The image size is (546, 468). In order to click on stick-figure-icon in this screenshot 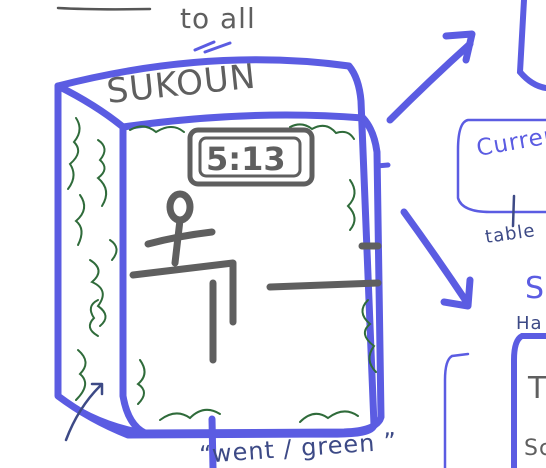, I will do `click(180, 228)`.